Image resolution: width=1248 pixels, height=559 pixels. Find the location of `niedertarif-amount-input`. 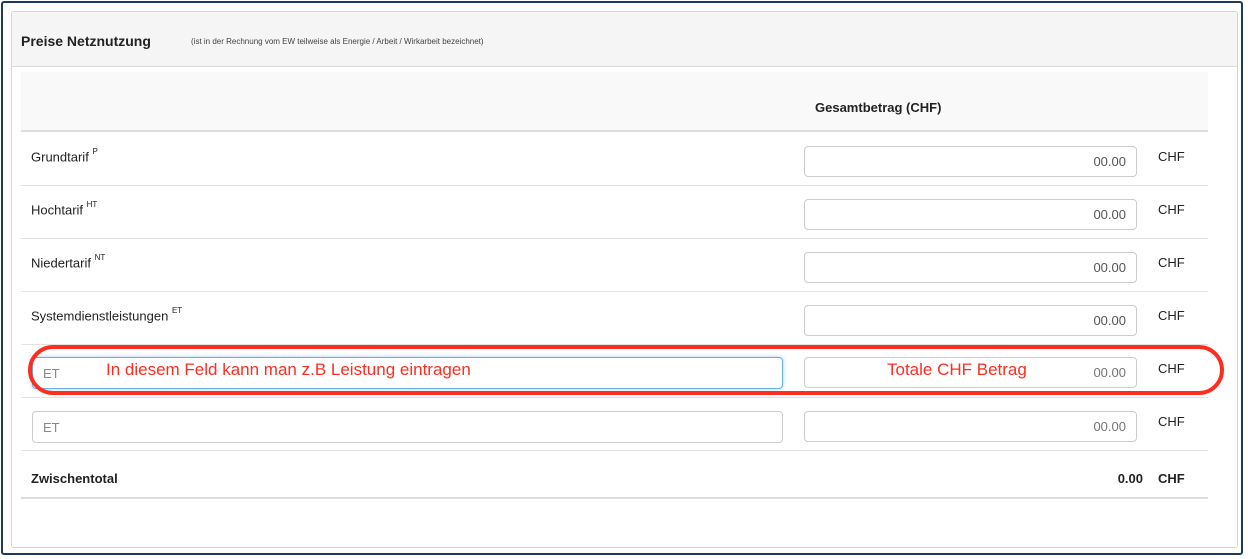

niedertarif-amount-input is located at coordinates (970, 267).